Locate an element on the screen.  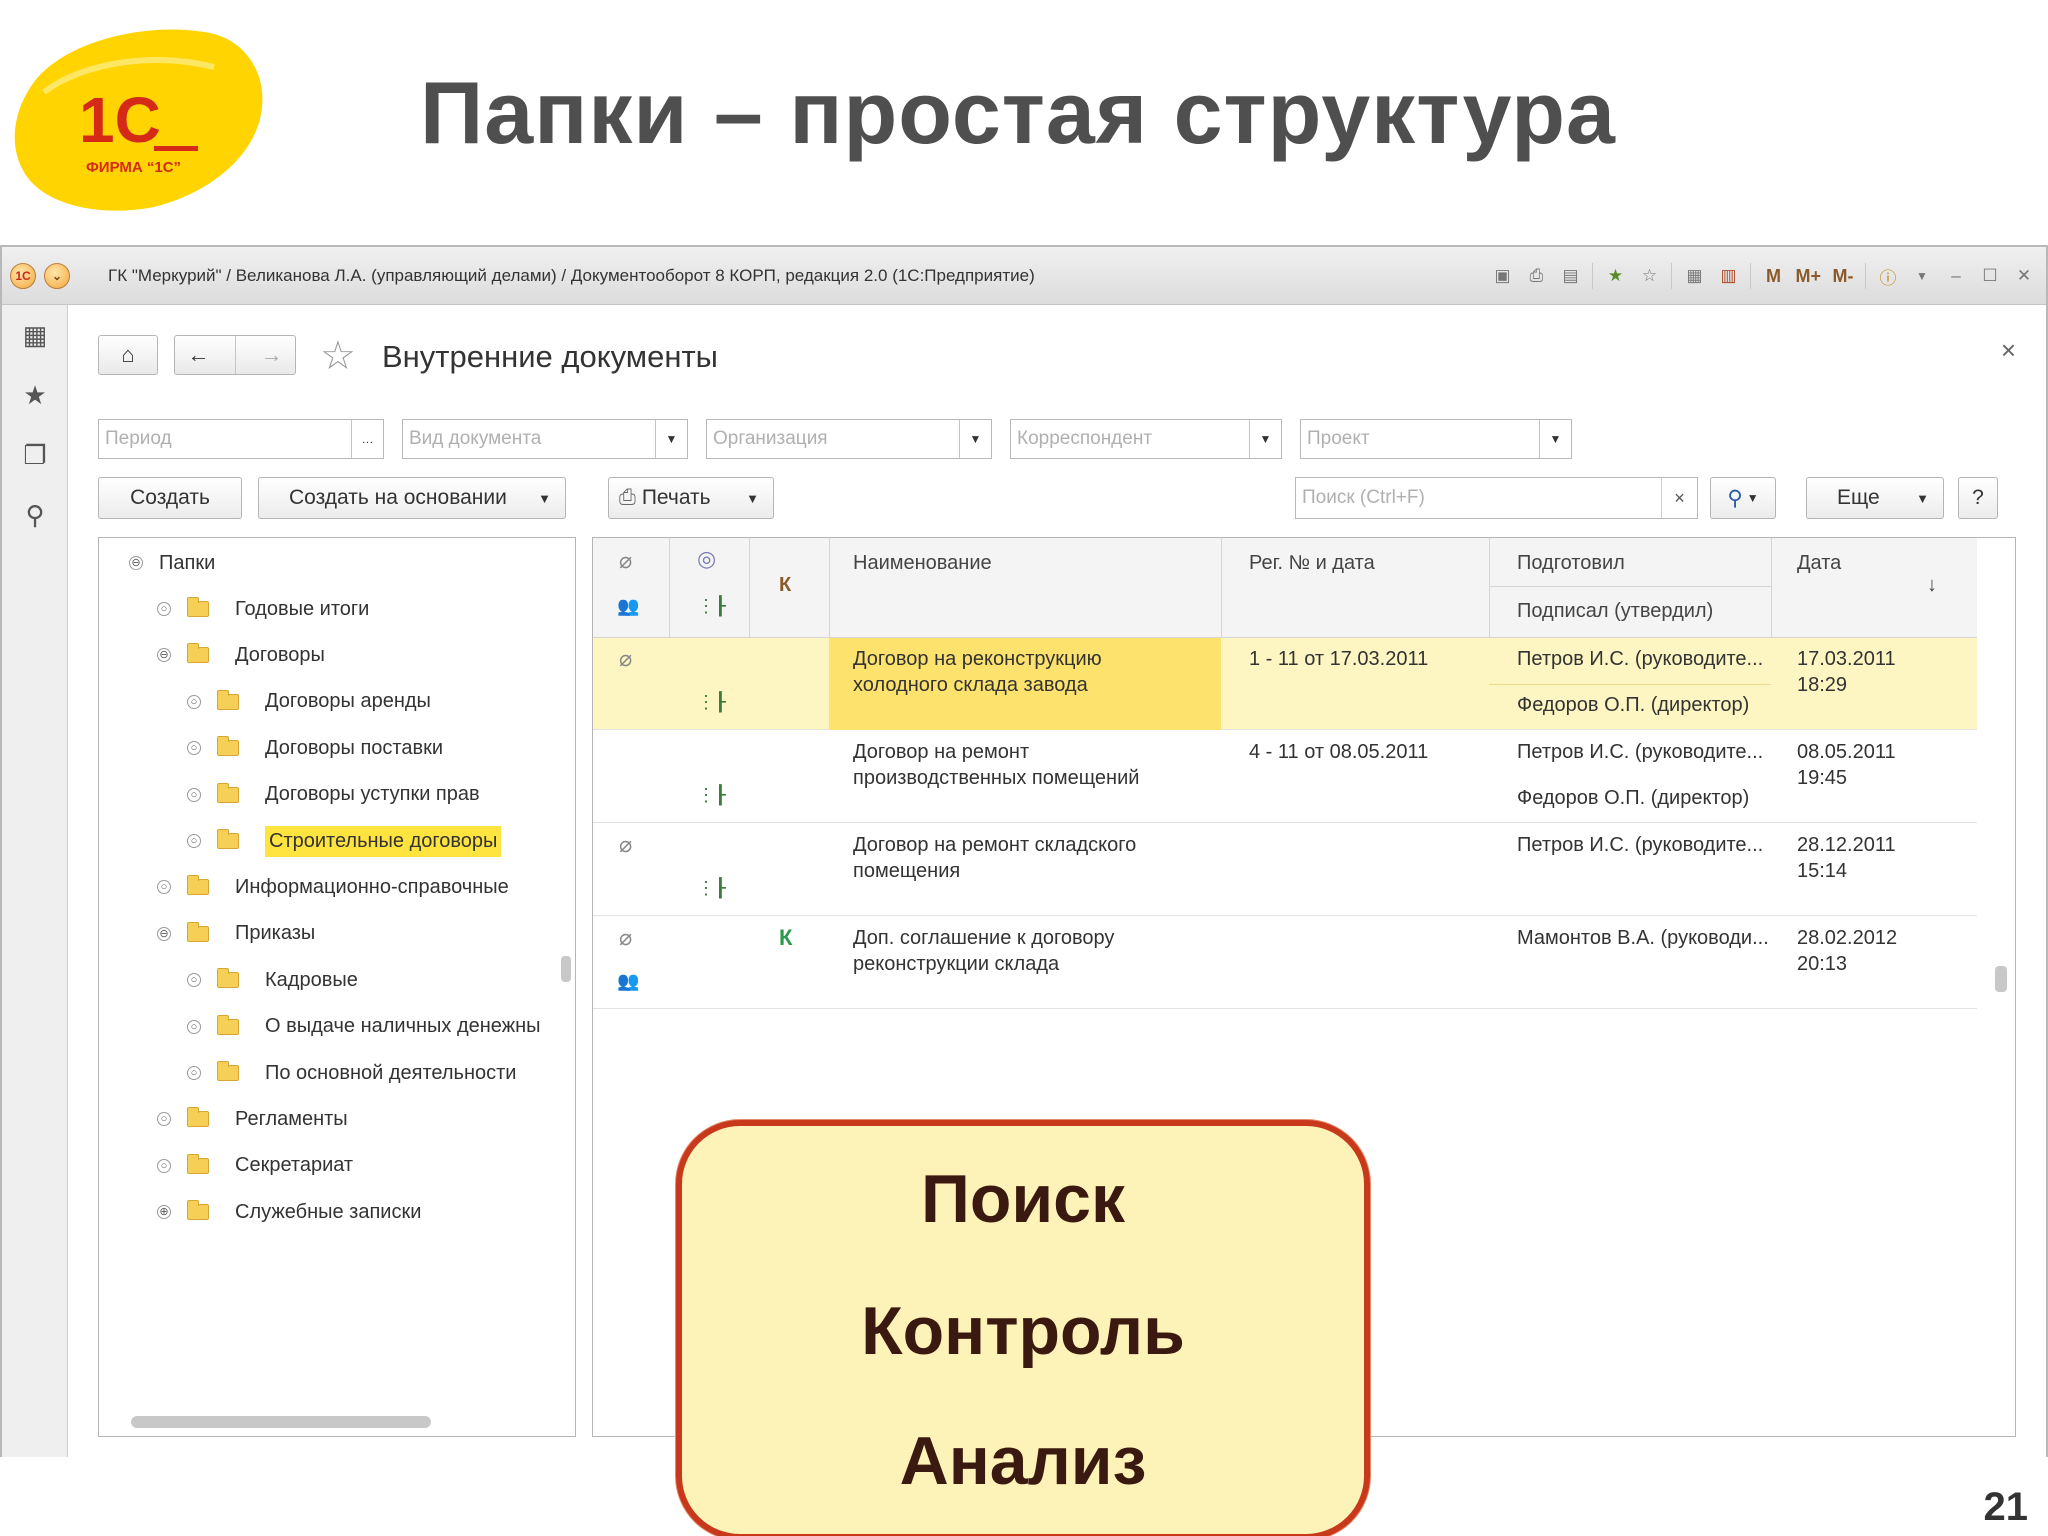
favorites-icon: ★ is located at coordinates (35, 395).